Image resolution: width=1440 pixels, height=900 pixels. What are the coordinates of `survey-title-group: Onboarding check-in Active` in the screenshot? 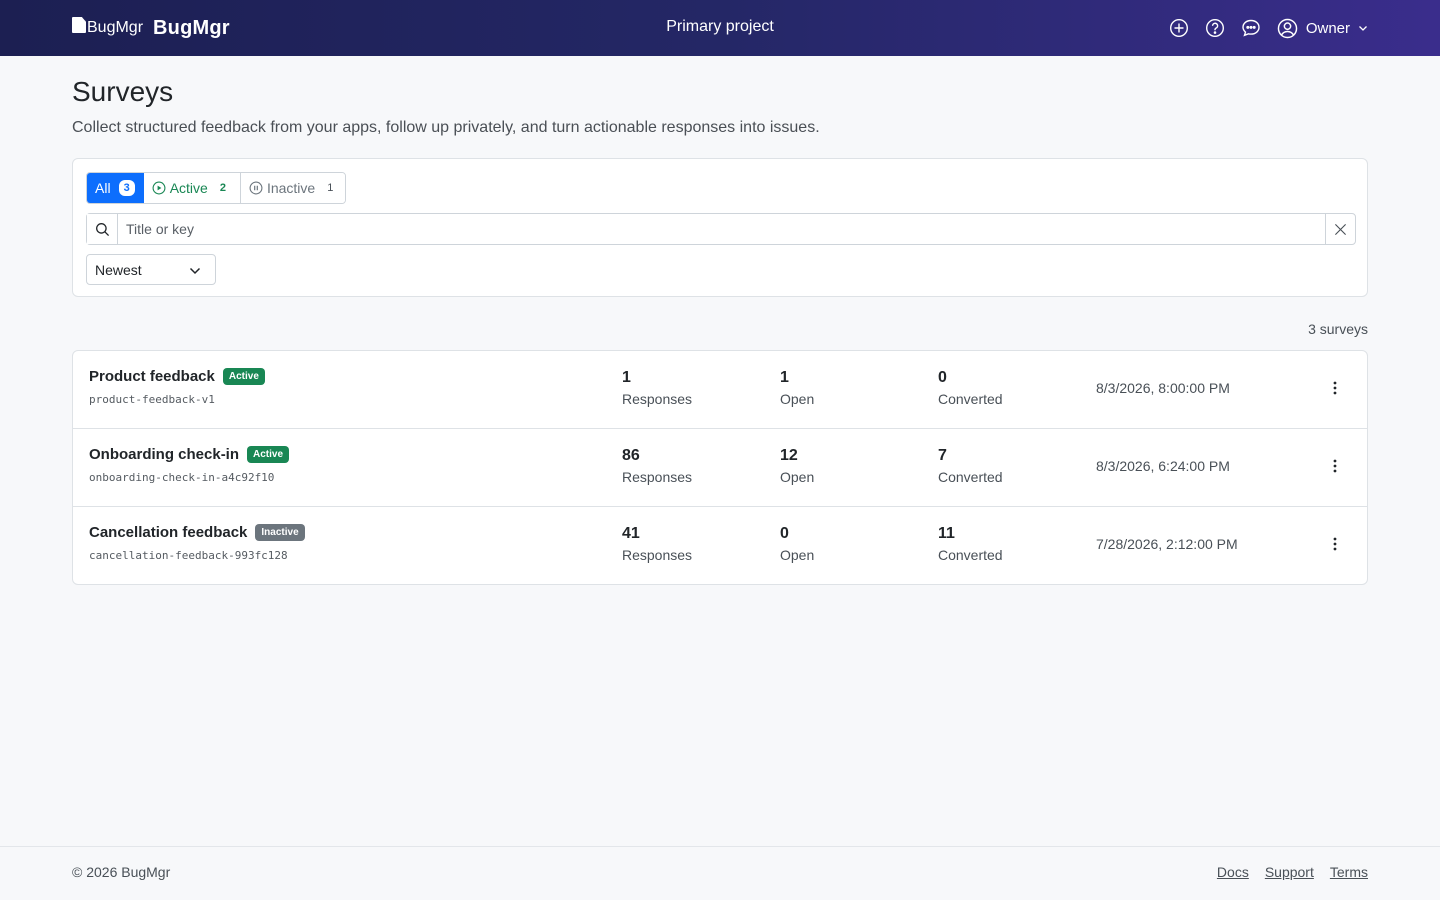 It's located at (189, 454).